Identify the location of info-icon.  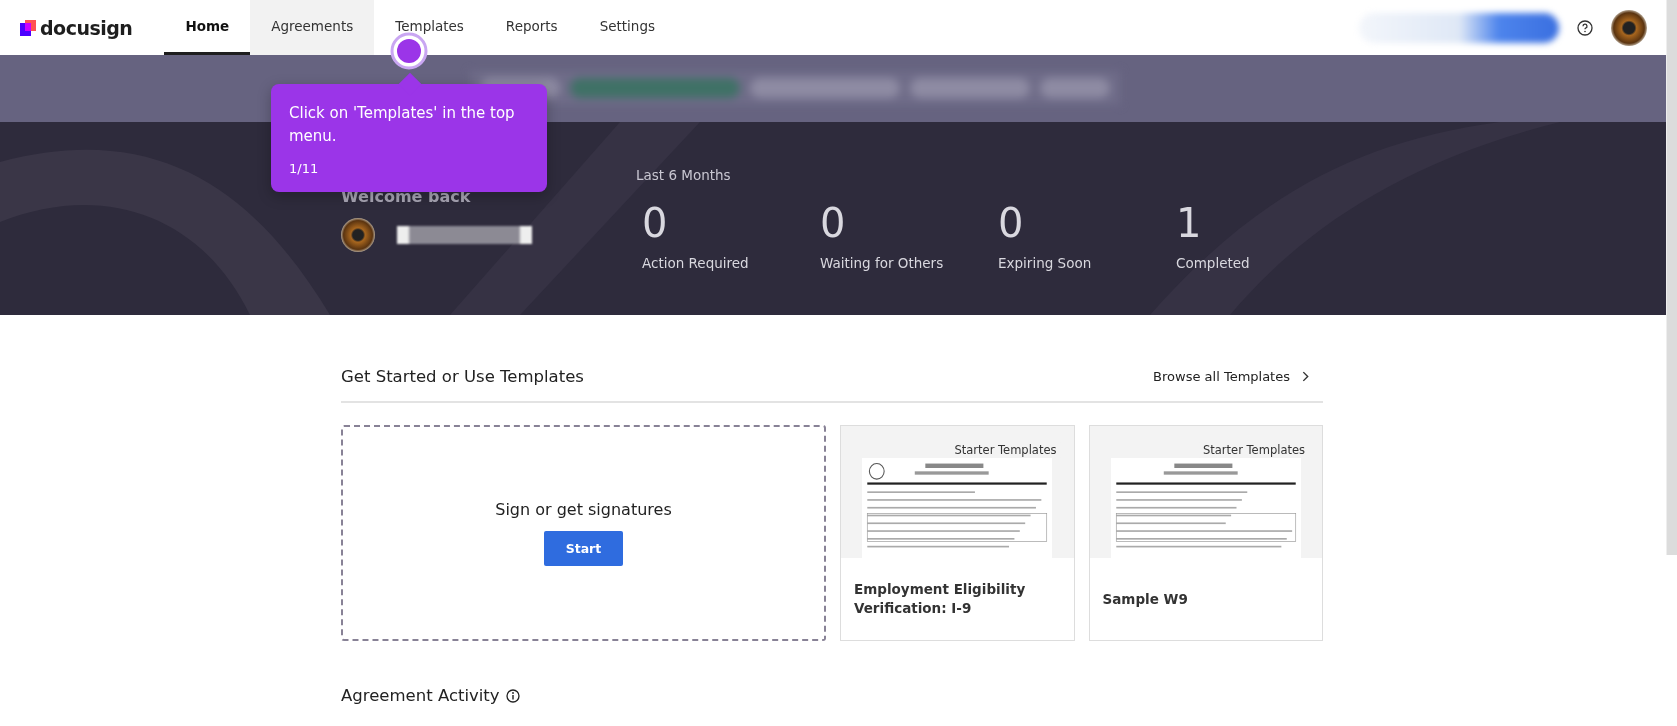
(512, 695).